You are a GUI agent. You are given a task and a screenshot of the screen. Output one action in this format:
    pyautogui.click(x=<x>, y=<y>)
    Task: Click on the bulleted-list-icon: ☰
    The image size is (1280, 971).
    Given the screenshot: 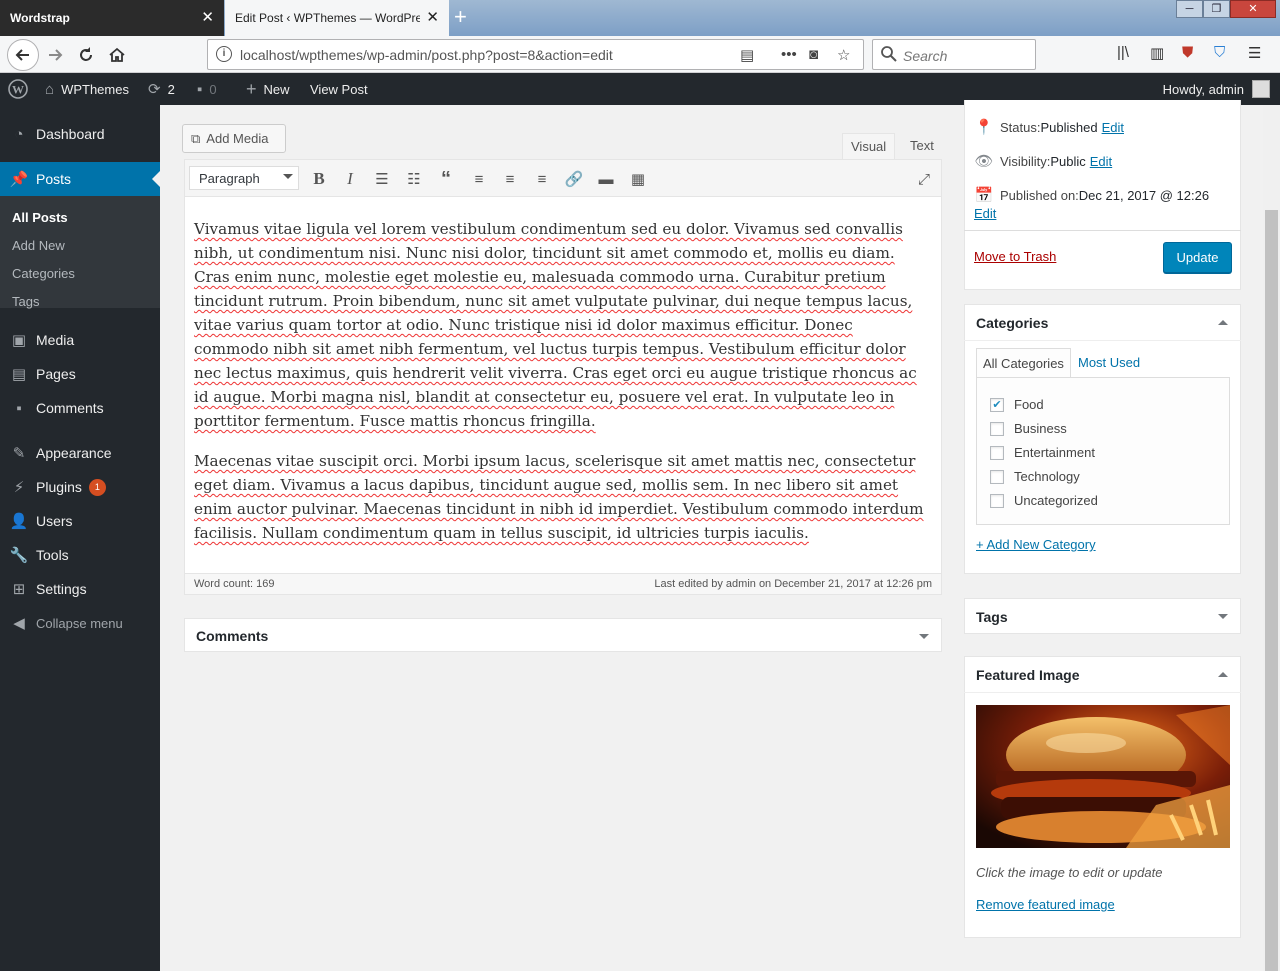 What is the action you would take?
    pyautogui.click(x=382, y=179)
    